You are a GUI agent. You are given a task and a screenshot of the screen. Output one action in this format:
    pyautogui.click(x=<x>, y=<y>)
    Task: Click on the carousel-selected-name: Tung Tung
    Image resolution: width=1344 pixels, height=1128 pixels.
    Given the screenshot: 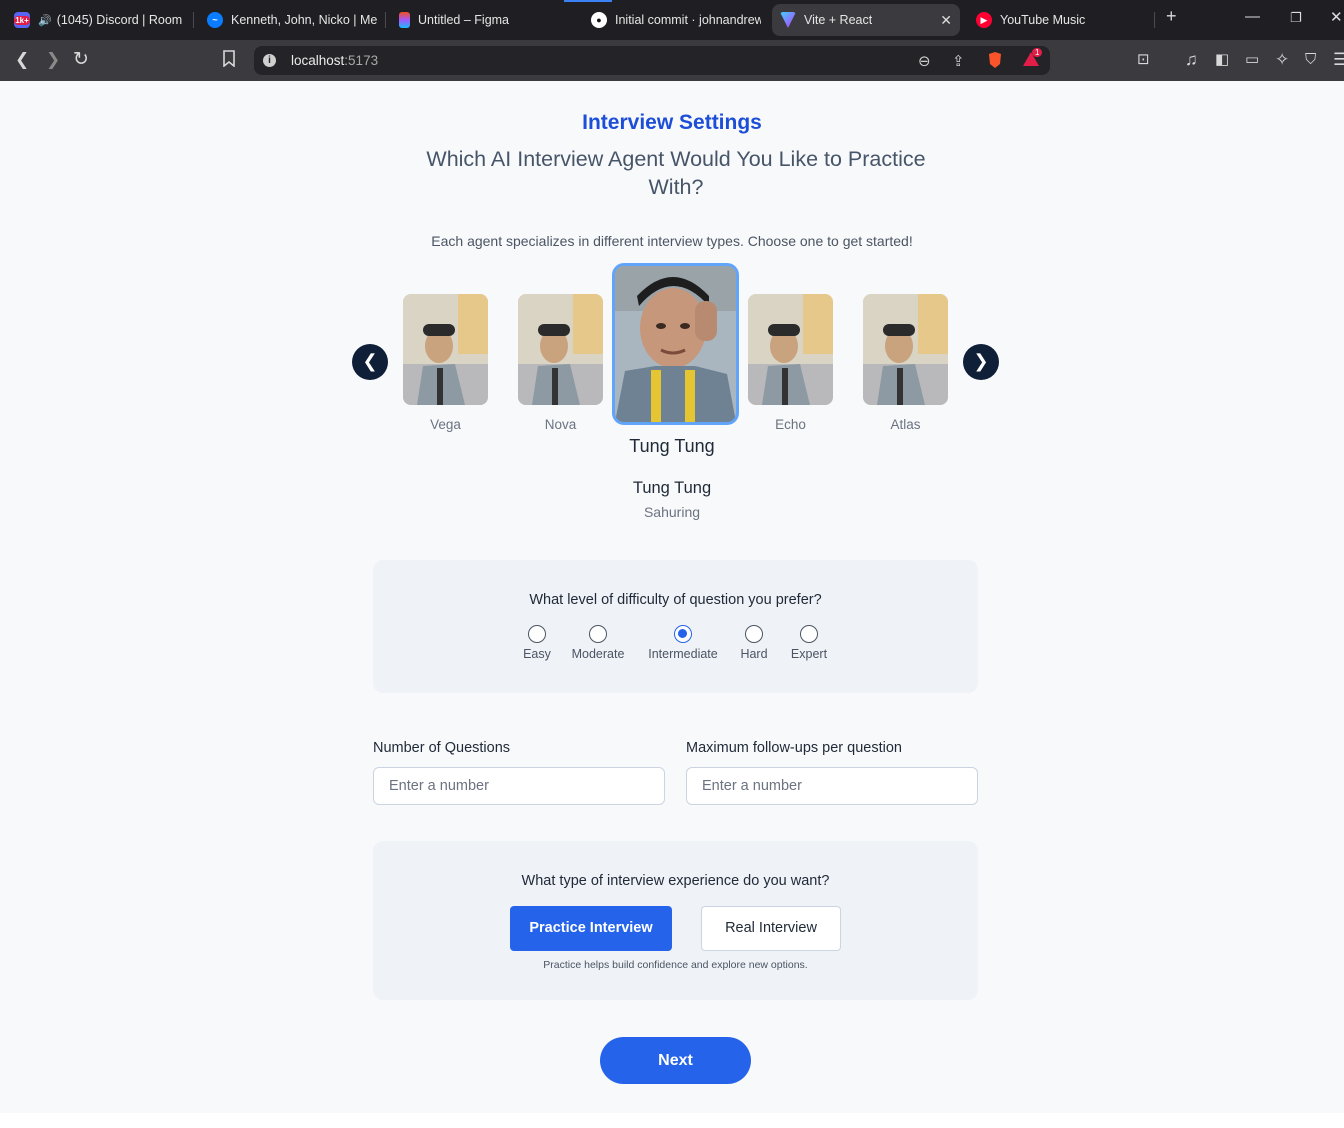 What is the action you would take?
    pyautogui.click(x=672, y=446)
    